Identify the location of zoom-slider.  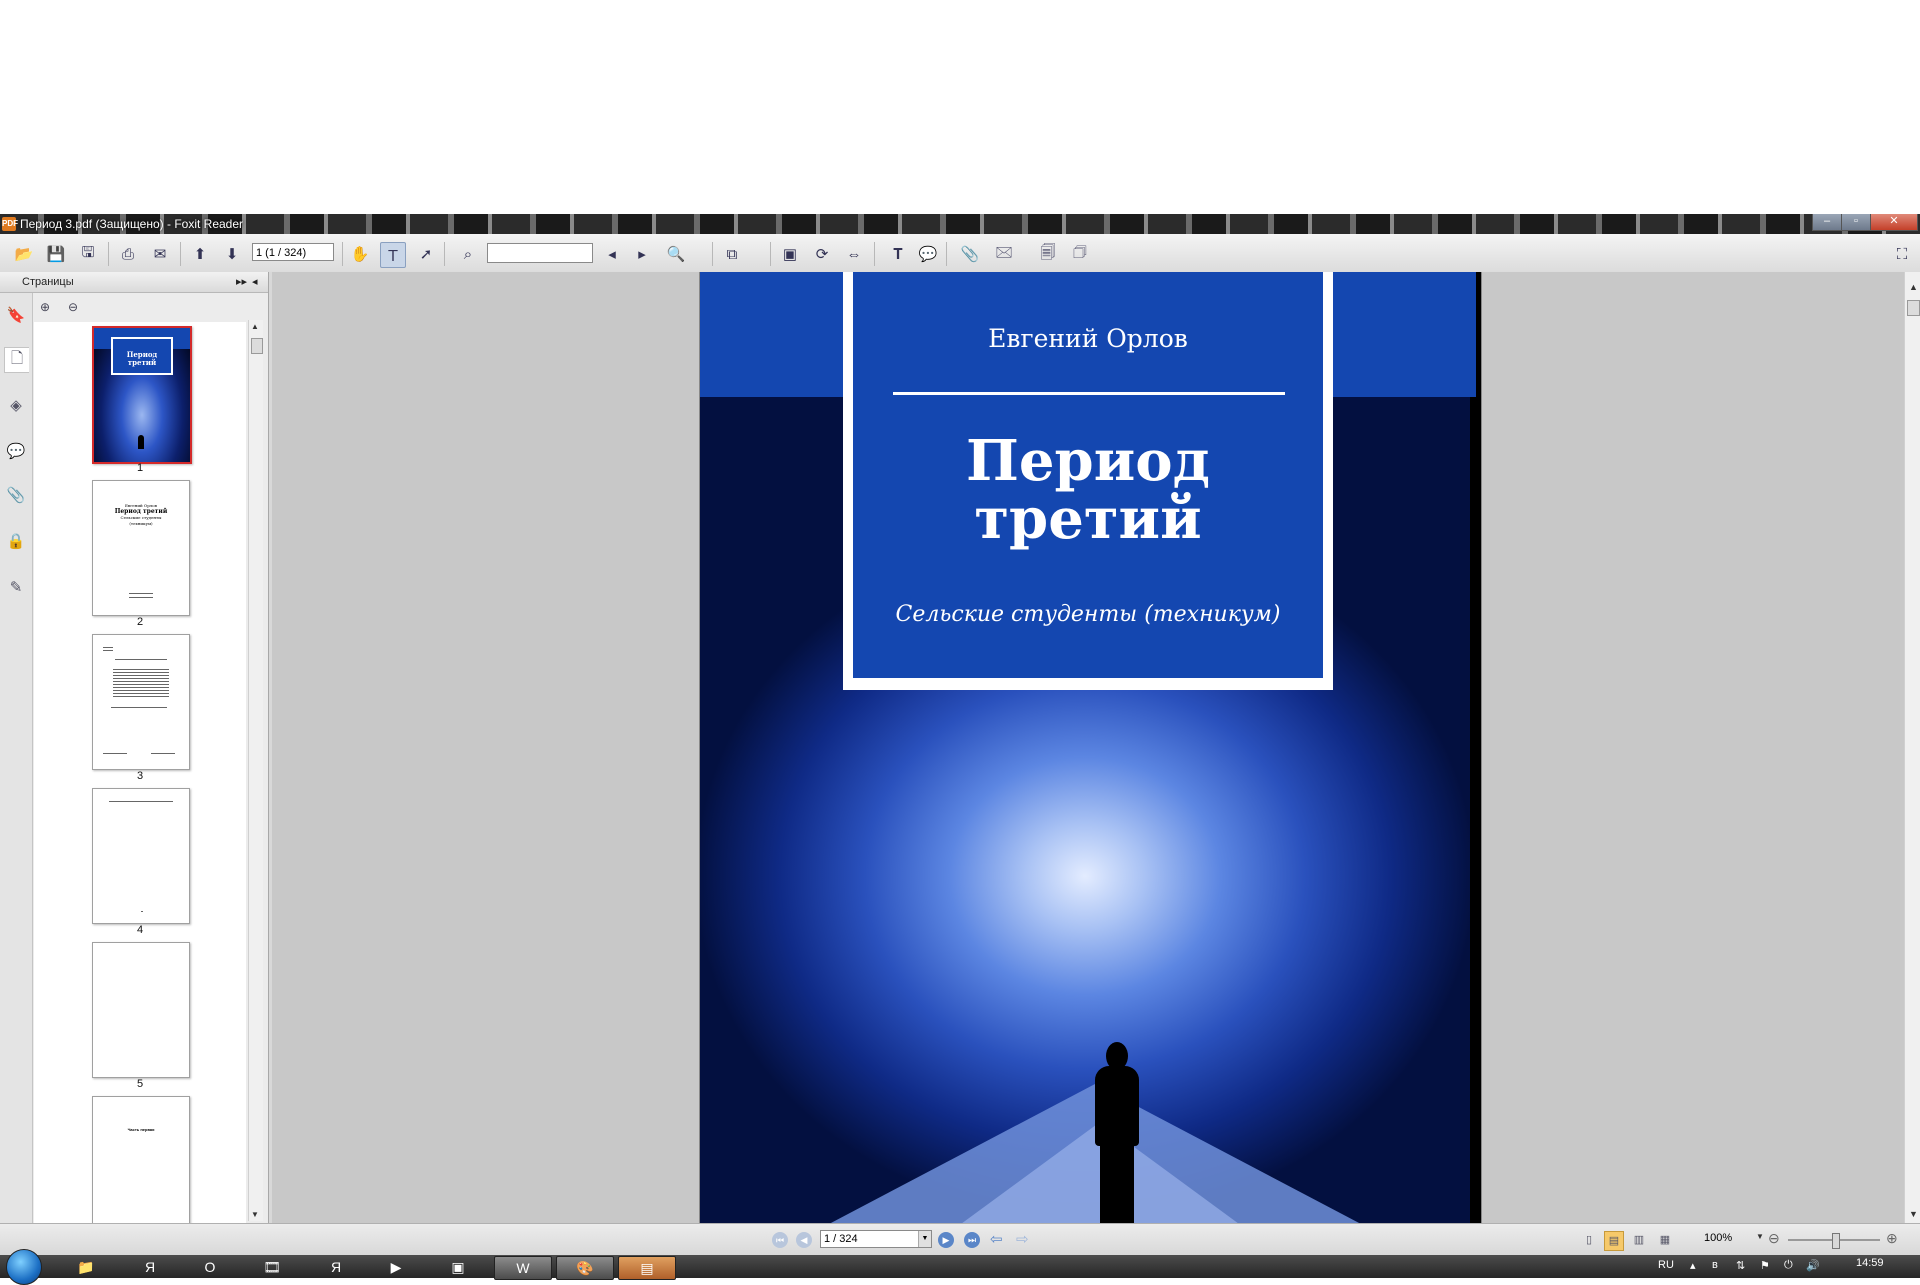
(1834, 1241).